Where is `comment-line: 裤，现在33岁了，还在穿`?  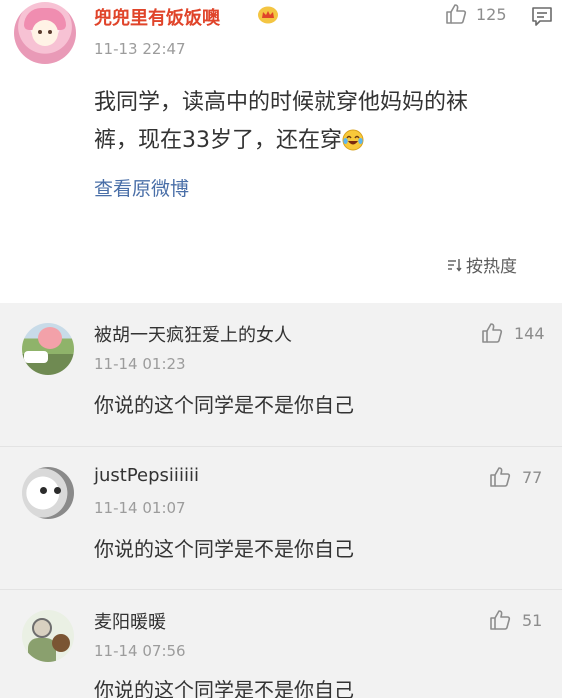
comment-line: 裤，现在33岁了，还在穿 is located at coordinates (319, 141).